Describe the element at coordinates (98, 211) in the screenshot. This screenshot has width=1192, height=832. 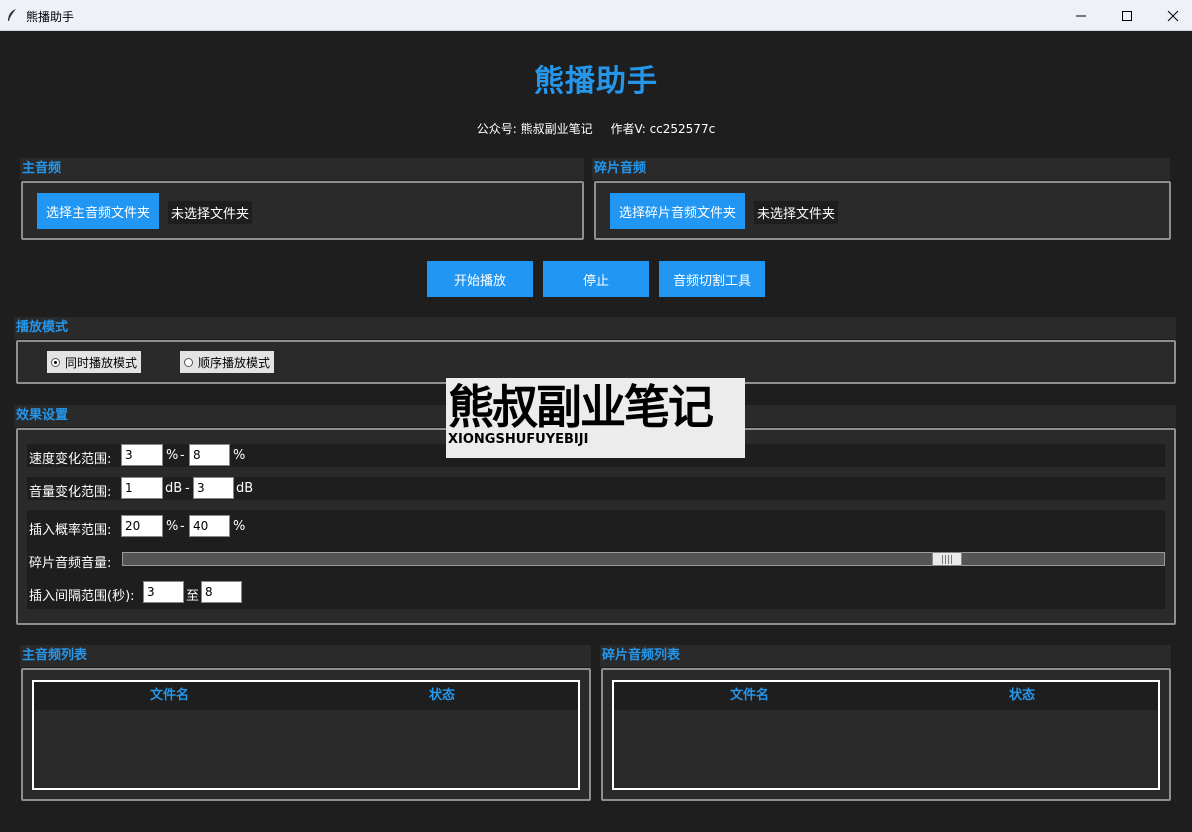
I see `select-main-audio-folder-button: 选择主音频文件夹` at that location.